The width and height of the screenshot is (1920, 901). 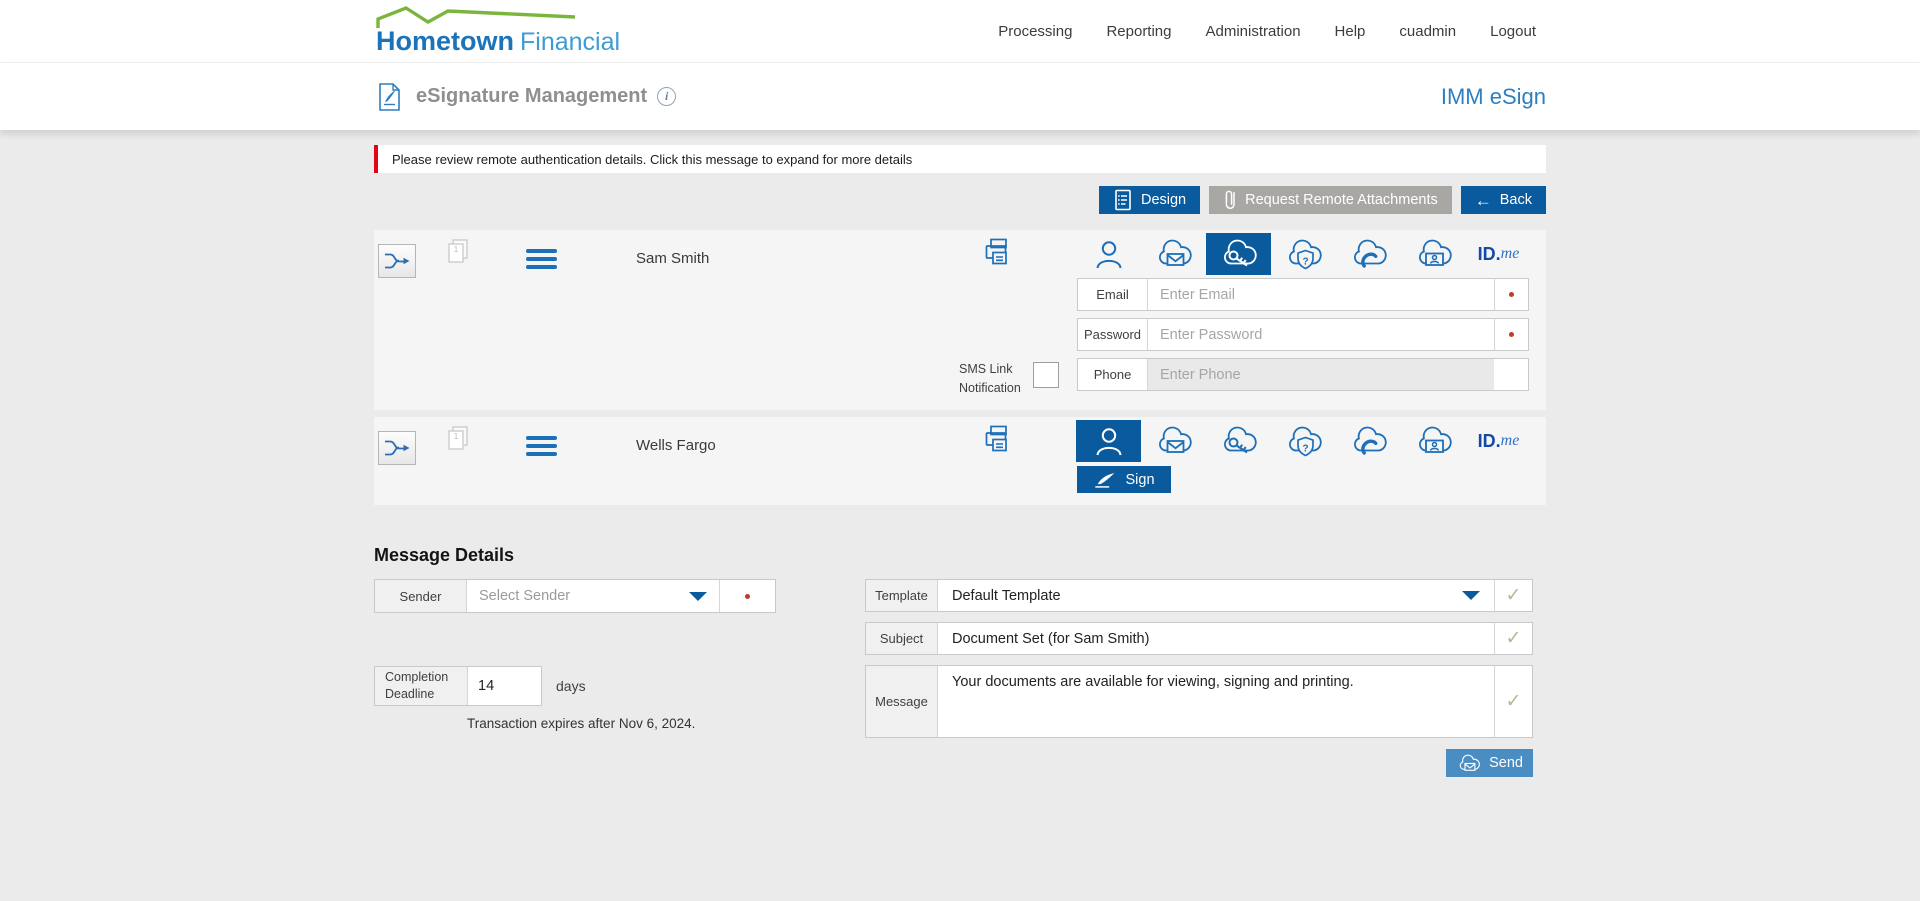 What do you see at coordinates (1138, 31) in the screenshot?
I see `nav-reporting: Reporting` at bounding box center [1138, 31].